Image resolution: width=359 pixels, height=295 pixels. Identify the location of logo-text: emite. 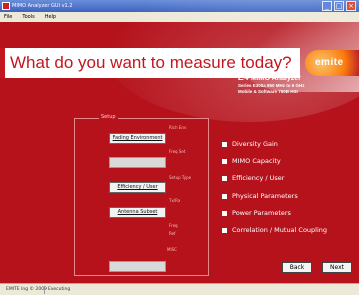
(329, 62).